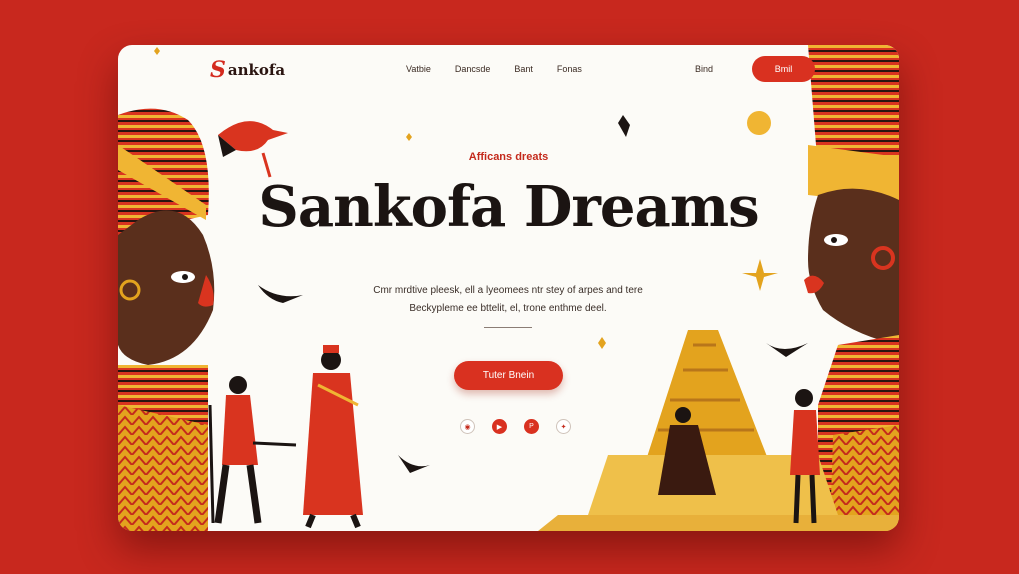 The width and height of the screenshot is (1019, 574). What do you see at coordinates (508, 157) in the screenshot?
I see `hero-eyebrow: Afficans dreats` at bounding box center [508, 157].